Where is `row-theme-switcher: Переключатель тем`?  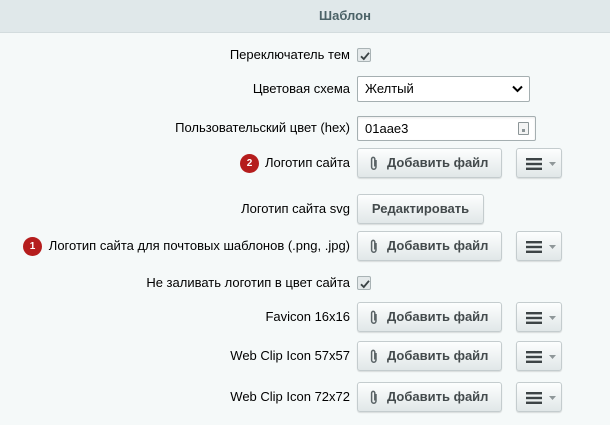 row-theme-switcher: Переключатель тем is located at coordinates (305, 55).